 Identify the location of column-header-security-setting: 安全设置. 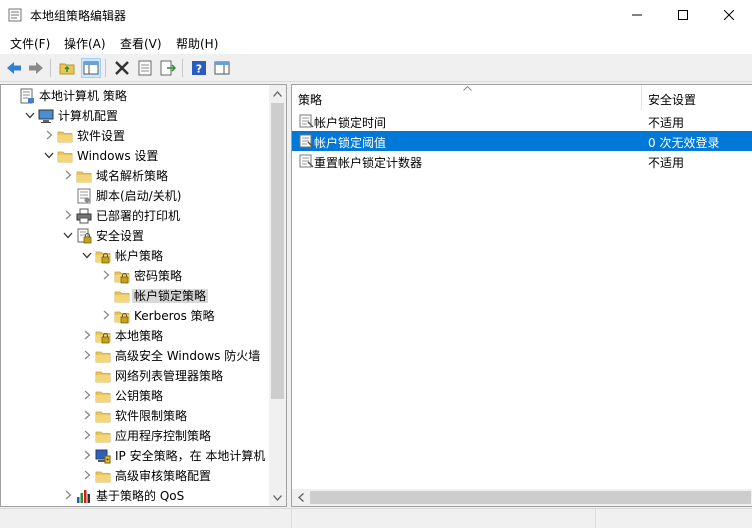
(697, 97).